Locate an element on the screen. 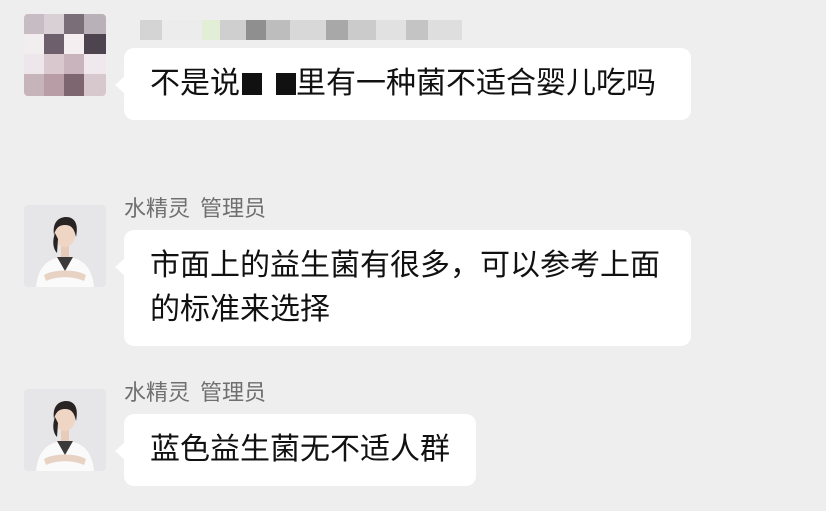 The width and height of the screenshot is (826, 511). user-avatar is located at coordinates (65, 55).